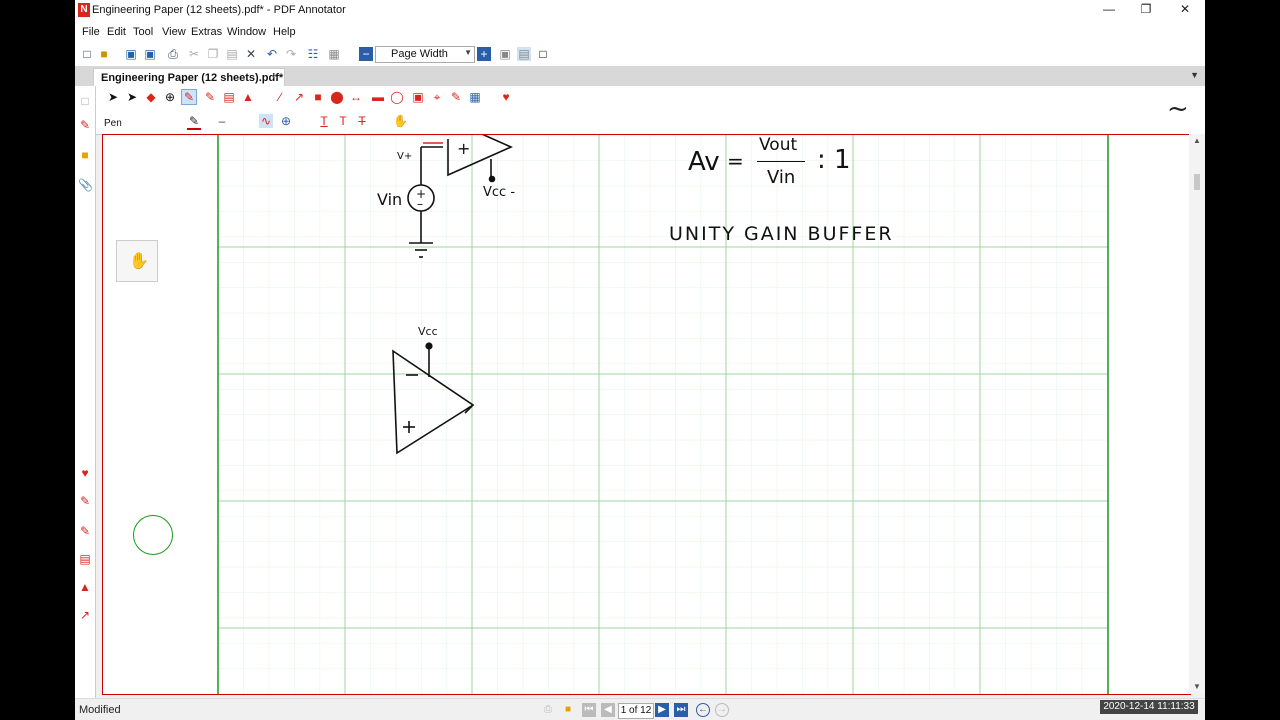 The height and width of the screenshot is (720, 1280). What do you see at coordinates (143, 32) in the screenshot?
I see `menu-tool: Tool` at bounding box center [143, 32].